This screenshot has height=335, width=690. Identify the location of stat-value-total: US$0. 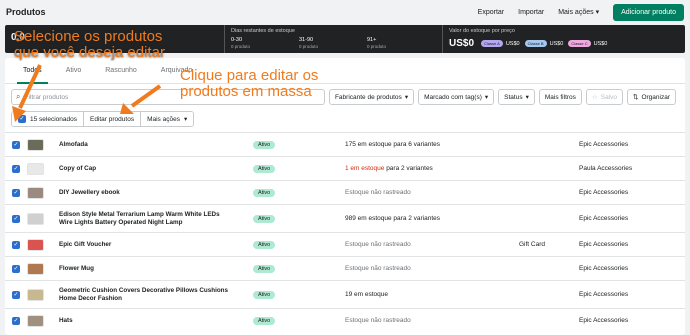
(462, 43).